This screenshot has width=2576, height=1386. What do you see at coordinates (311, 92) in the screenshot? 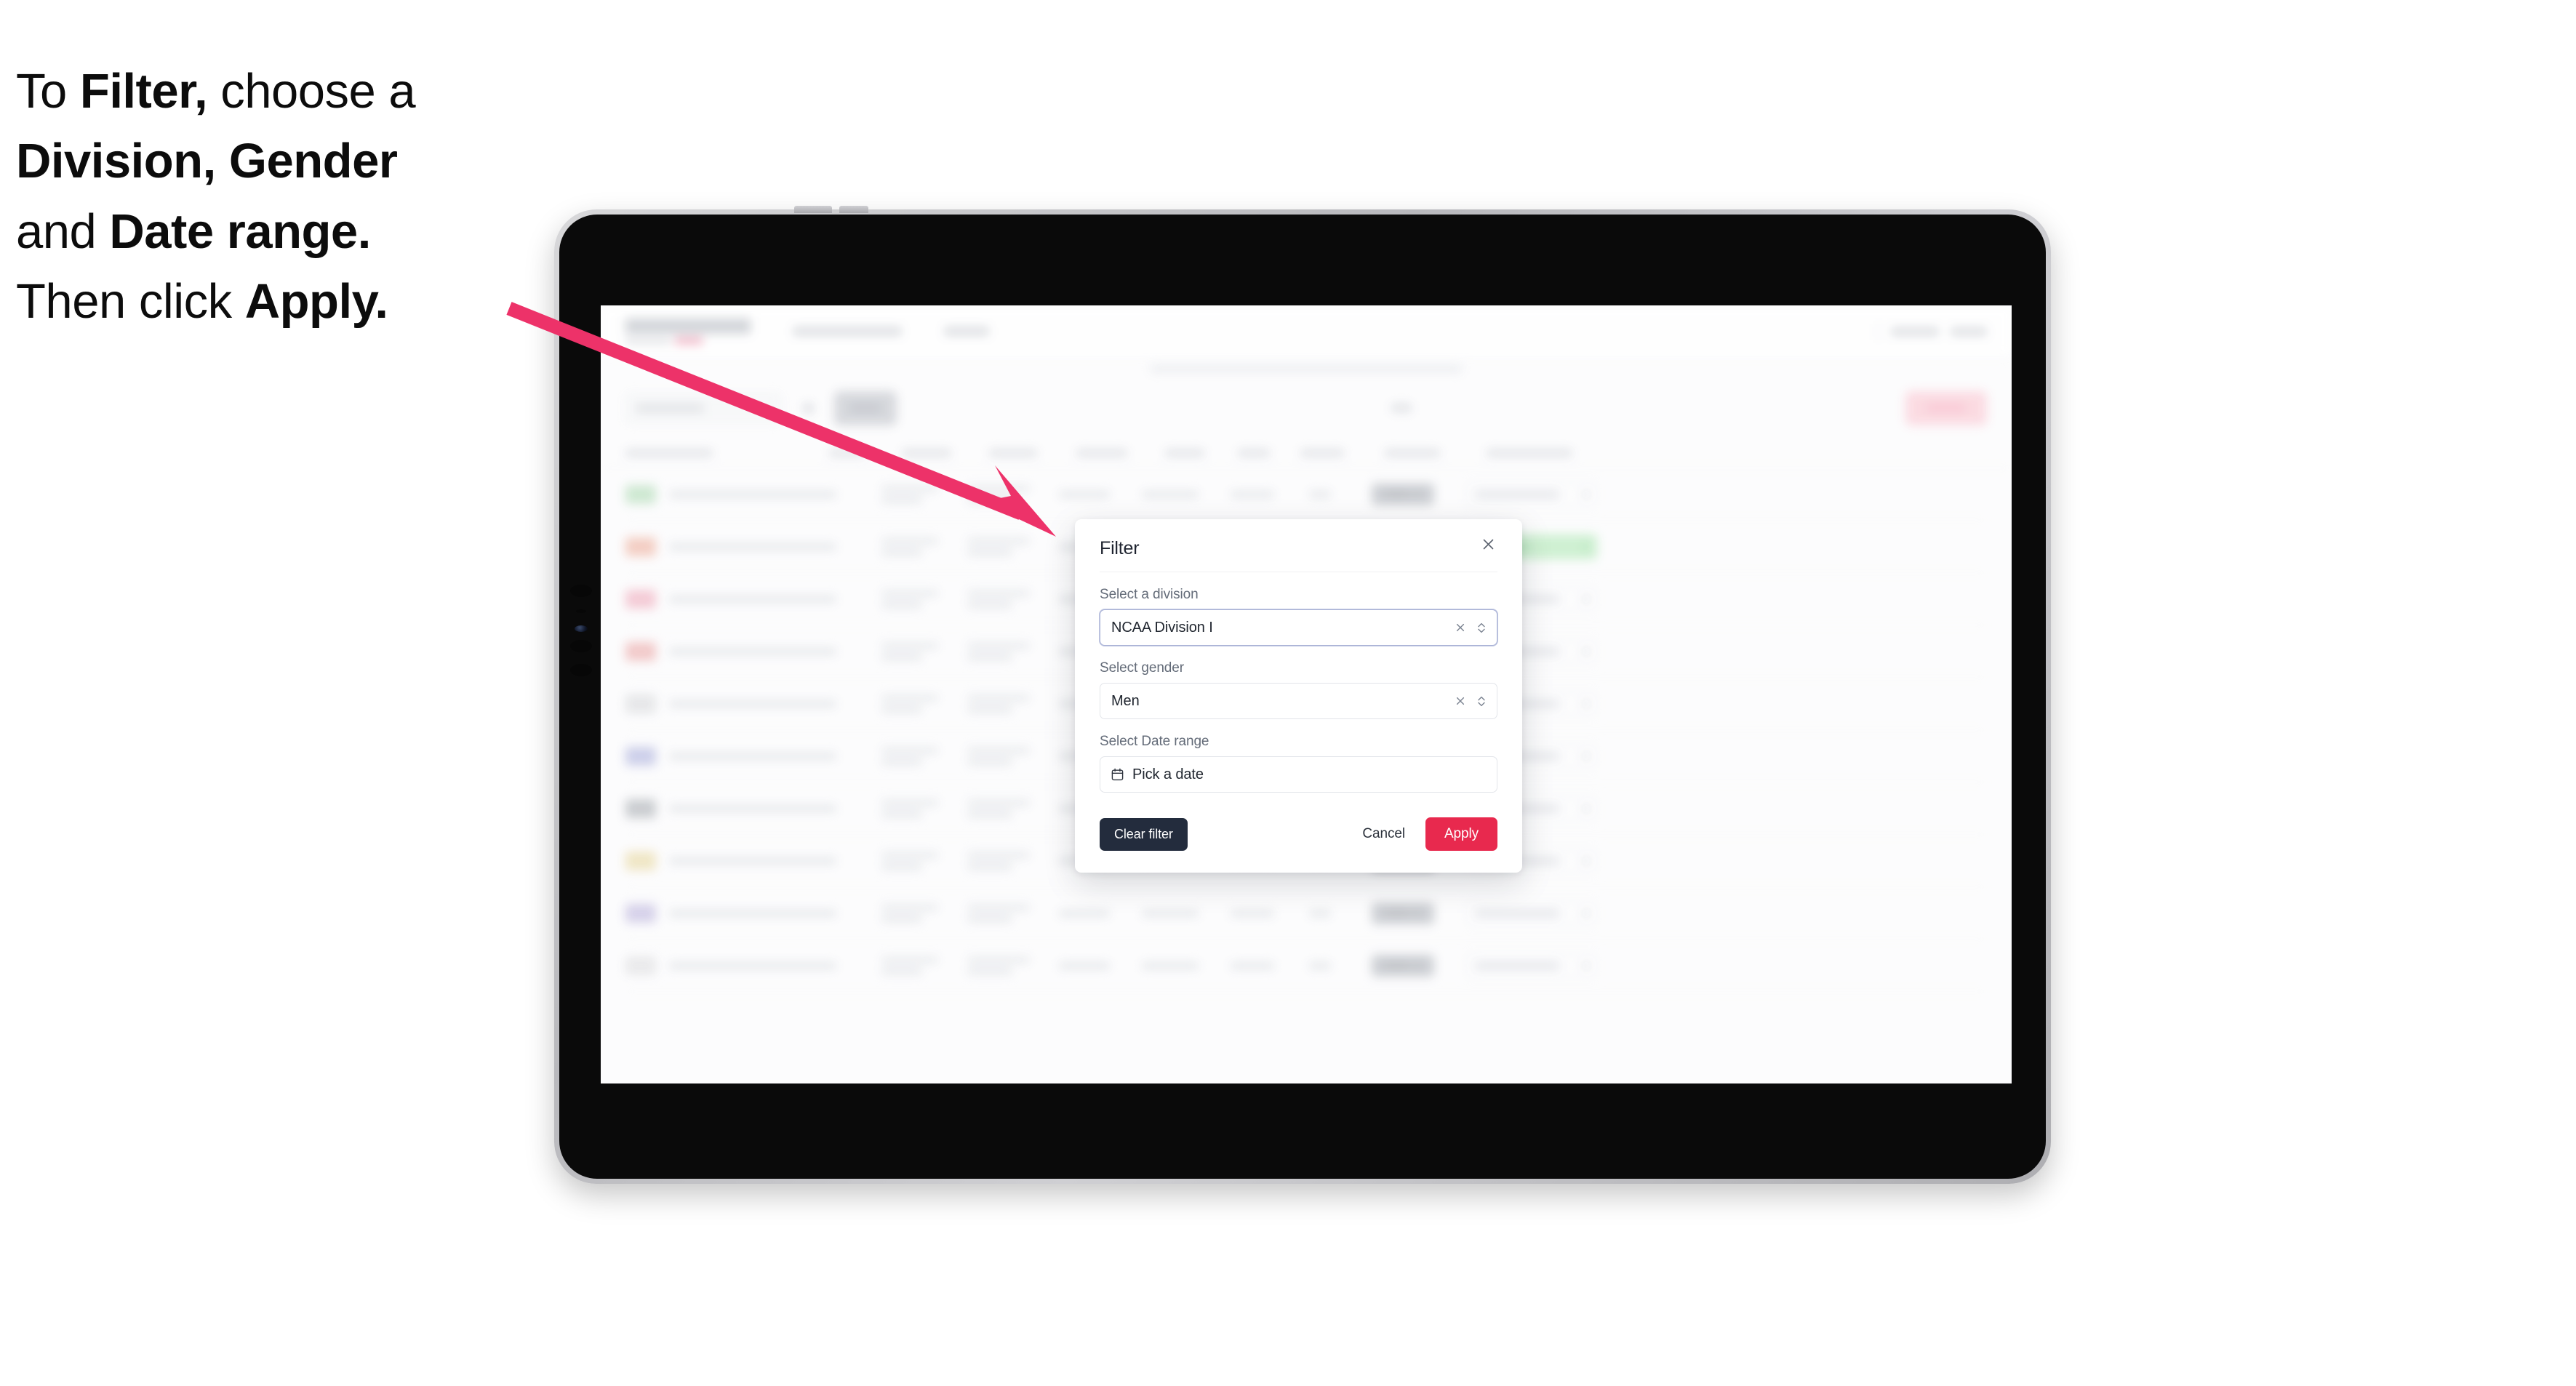
I see `instruction-line-1-post: choose a` at bounding box center [311, 92].